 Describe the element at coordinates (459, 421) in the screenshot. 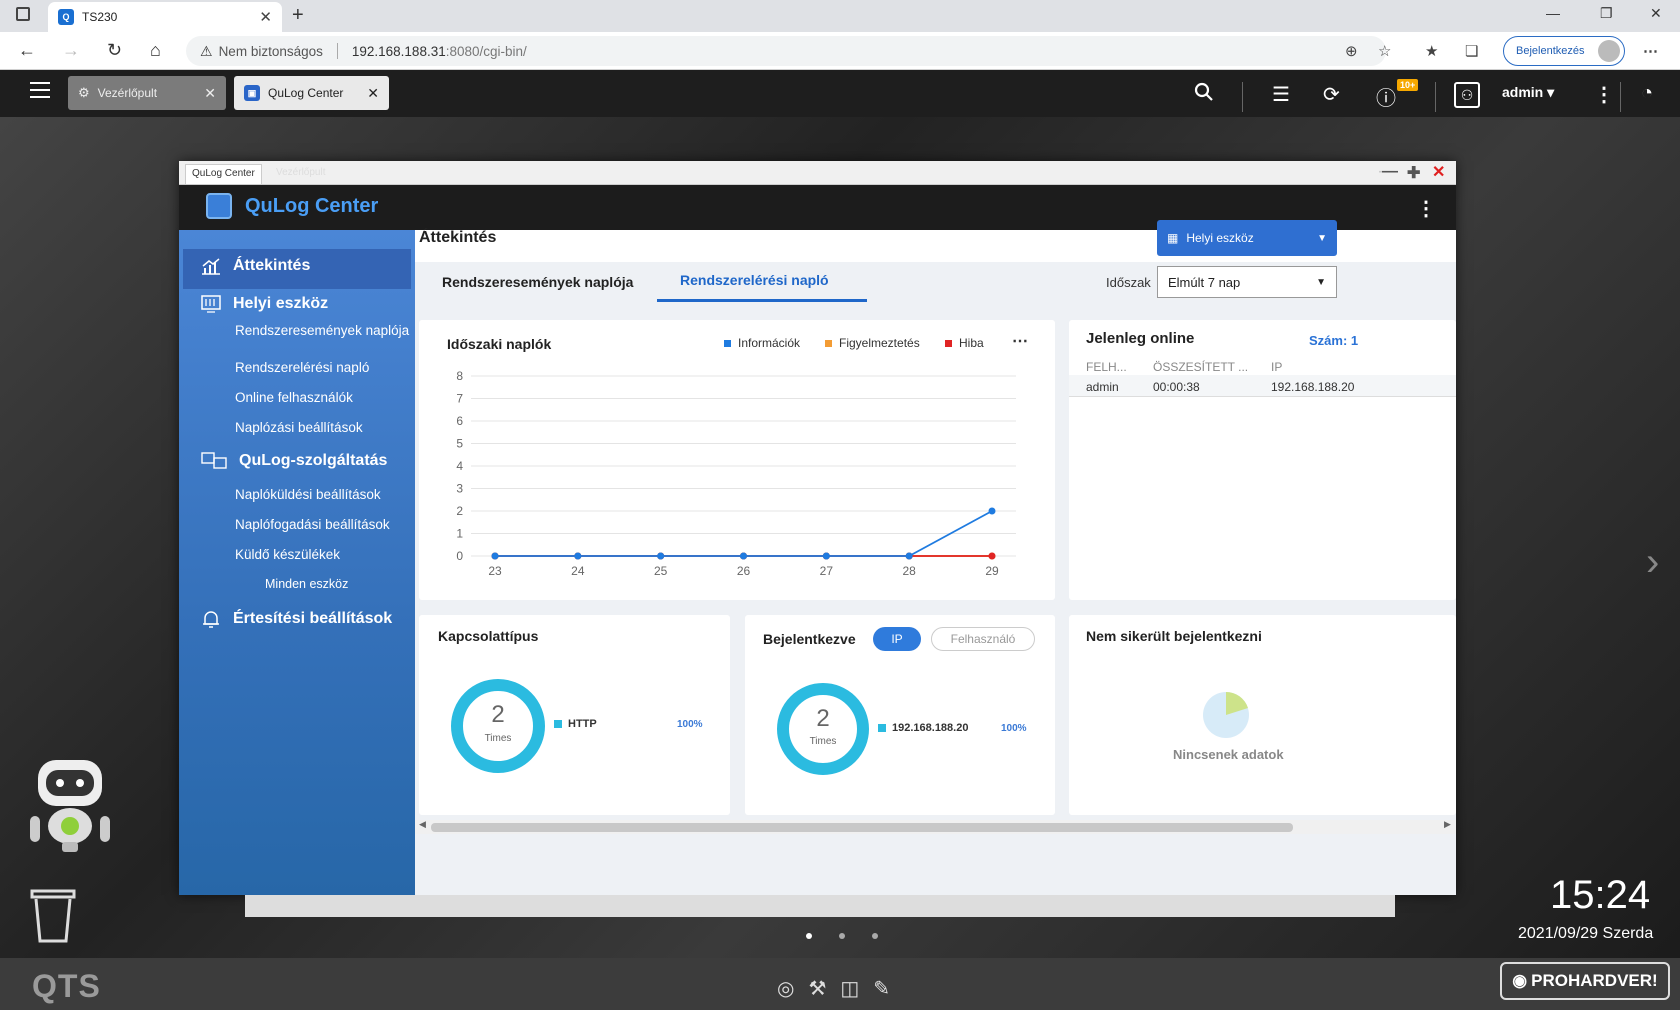

I see `y-tick-label: 6` at that location.